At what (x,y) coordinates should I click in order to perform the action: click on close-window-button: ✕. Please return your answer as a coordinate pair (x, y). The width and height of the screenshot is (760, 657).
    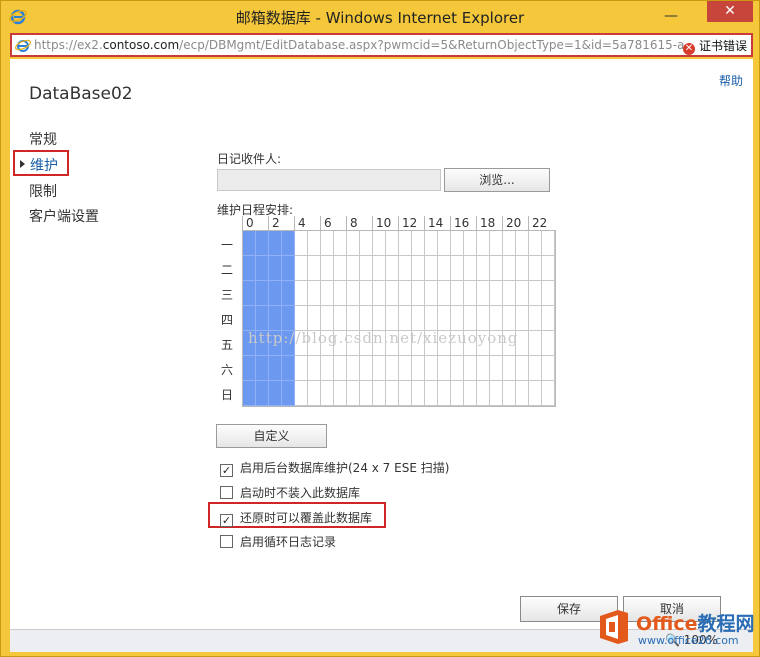
    Looking at the image, I should click on (730, 11).